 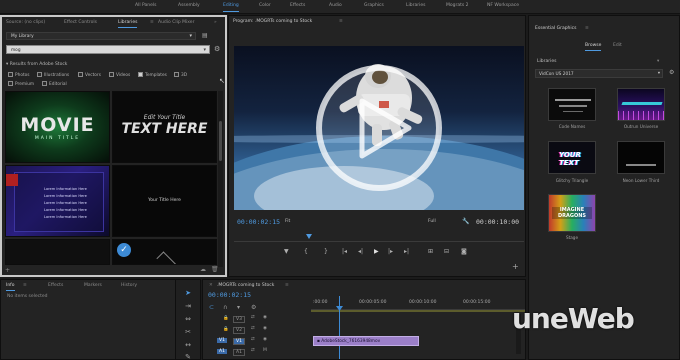 I want to click on cloud-icon: ☁, so click(x=203, y=269).